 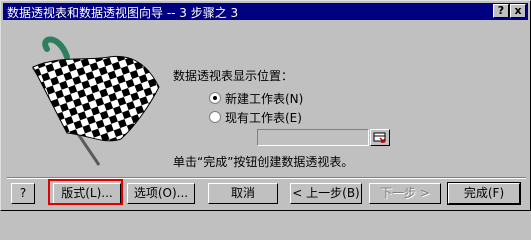 What do you see at coordinates (326, 193) in the screenshot?
I see `back-button: < 上一步(B)` at bounding box center [326, 193].